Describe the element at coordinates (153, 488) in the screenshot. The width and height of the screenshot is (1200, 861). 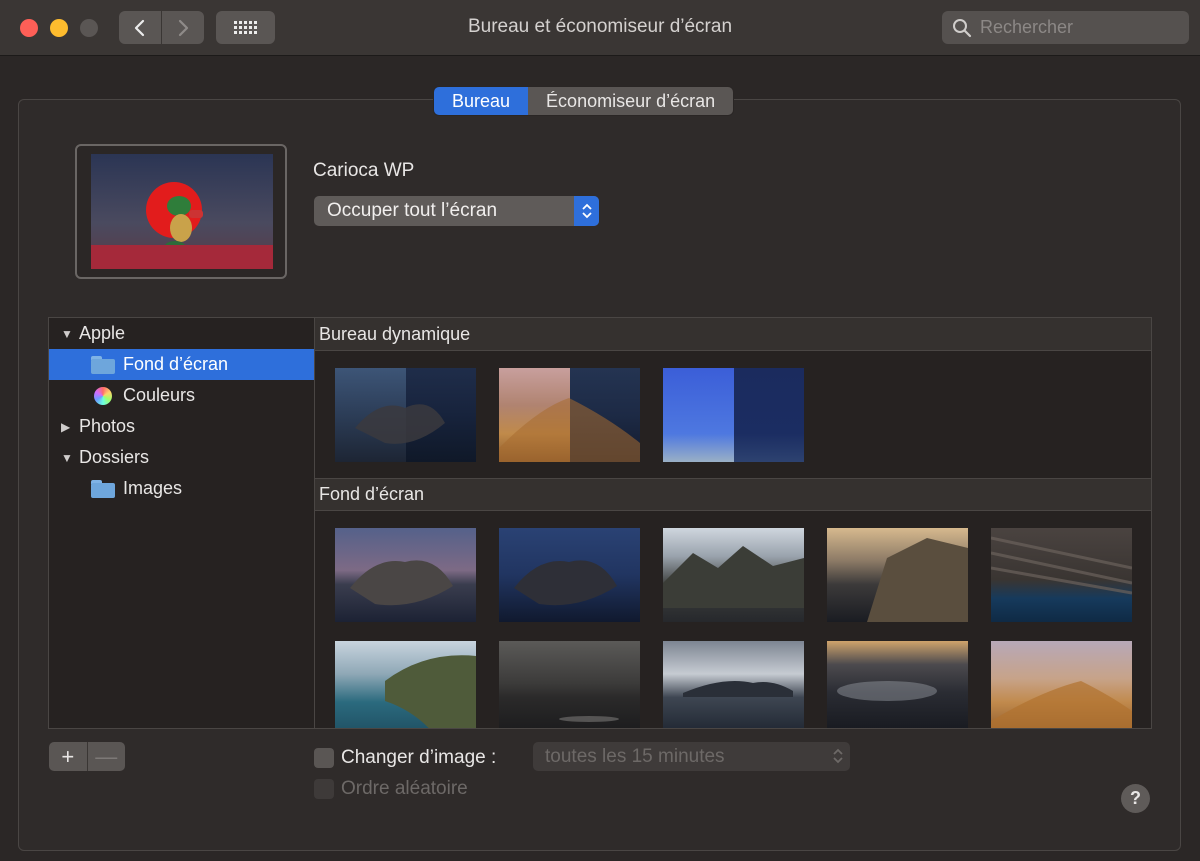
I see `source-label: Images` at that location.